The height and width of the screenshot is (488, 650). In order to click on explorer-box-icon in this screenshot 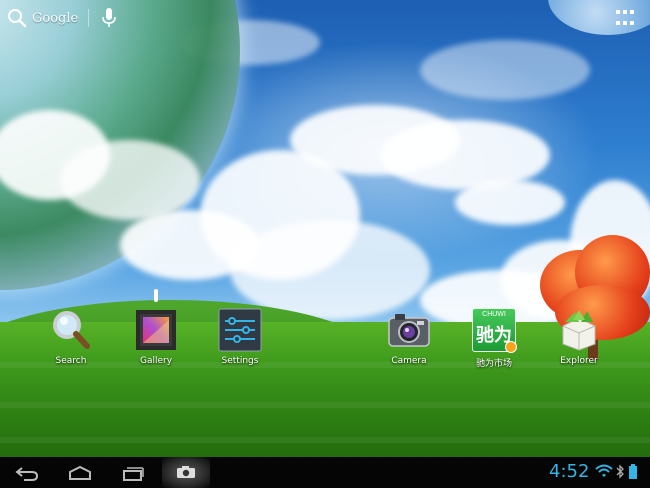, I will do `click(579, 330)`.